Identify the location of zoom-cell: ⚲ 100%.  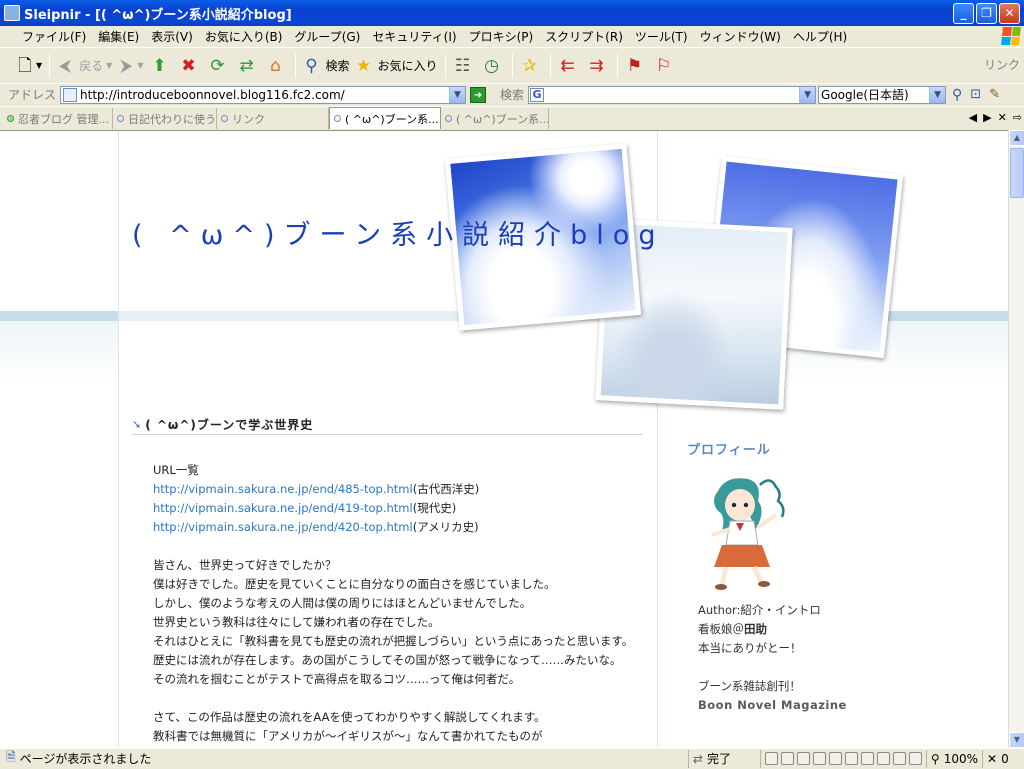
(953, 758).